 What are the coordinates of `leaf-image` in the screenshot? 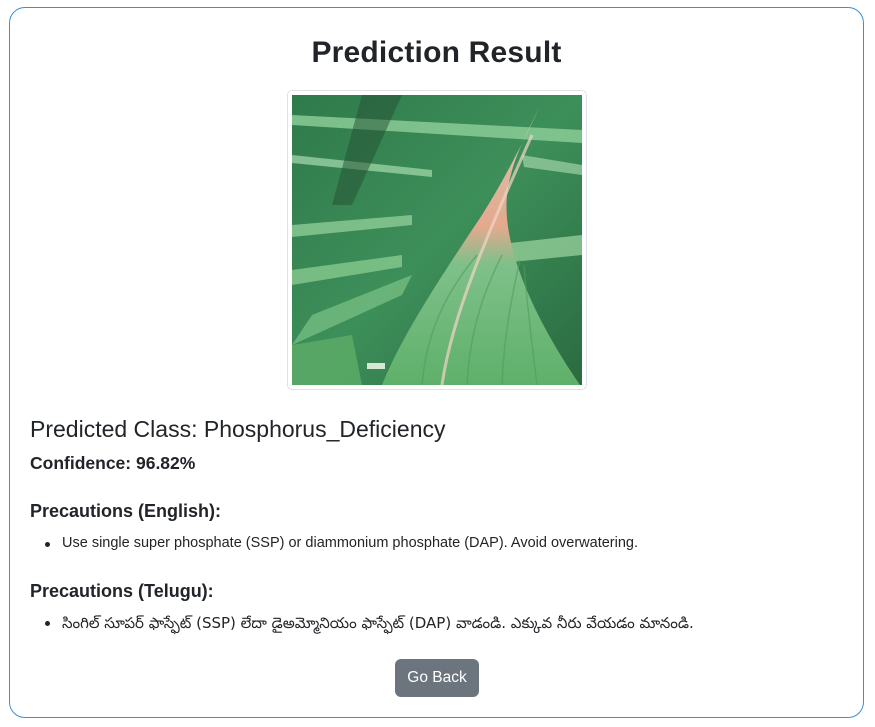 It's located at (437, 240).